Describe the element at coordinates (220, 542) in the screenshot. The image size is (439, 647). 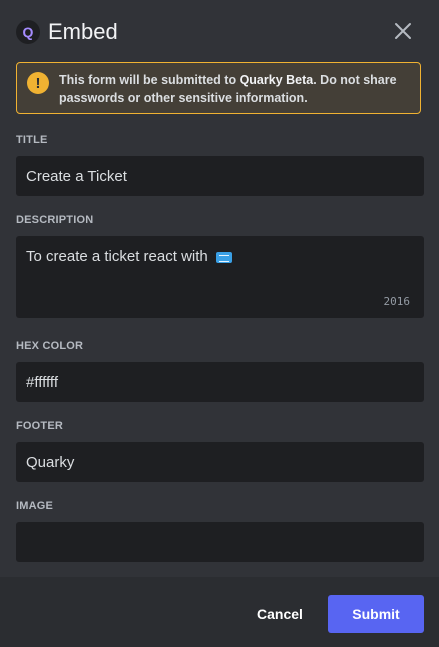
I see `image-input` at that location.